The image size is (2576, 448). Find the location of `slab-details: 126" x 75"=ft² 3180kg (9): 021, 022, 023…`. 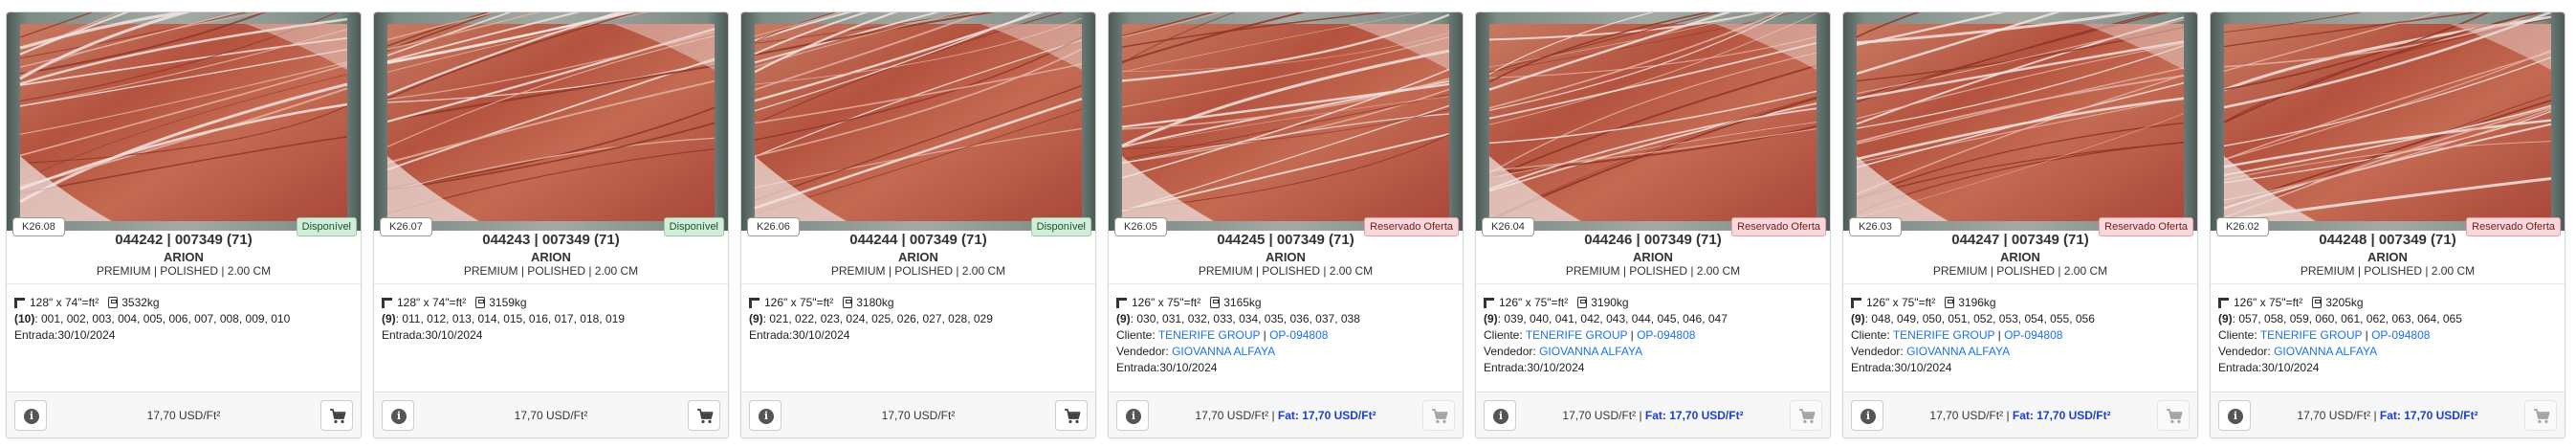

slab-details: 126" x 75"=ft² 3180kg (9): 021, 022, 023… is located at coordinates (920, 319).